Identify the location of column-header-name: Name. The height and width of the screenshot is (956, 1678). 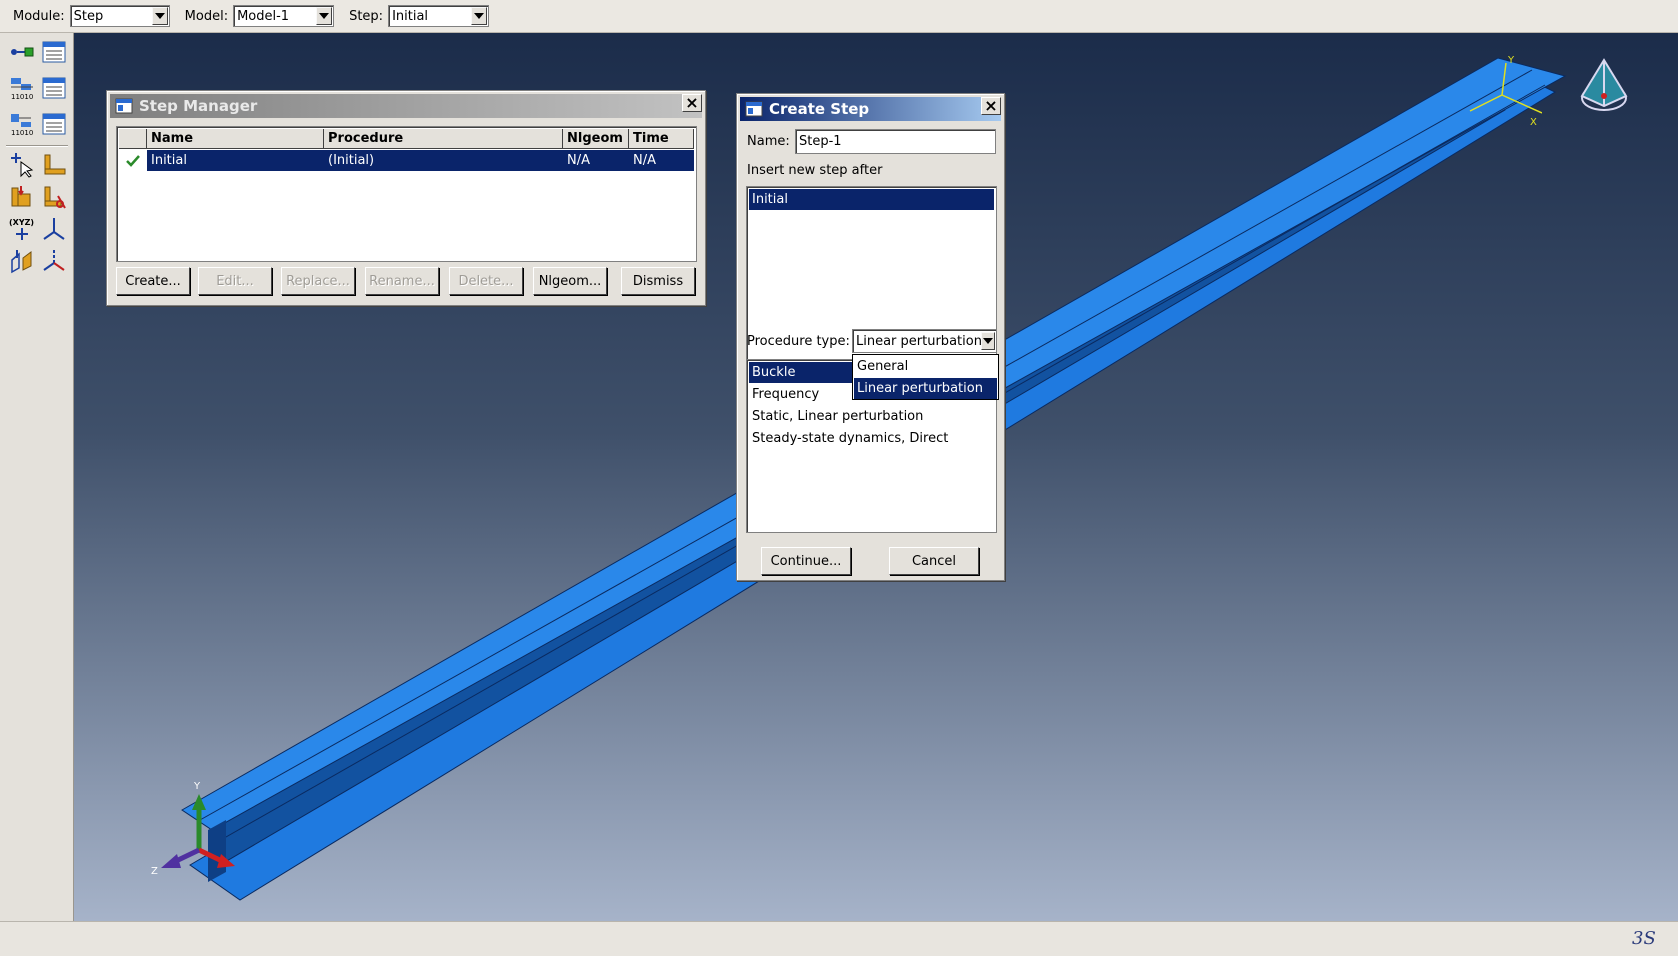
(235, 139).